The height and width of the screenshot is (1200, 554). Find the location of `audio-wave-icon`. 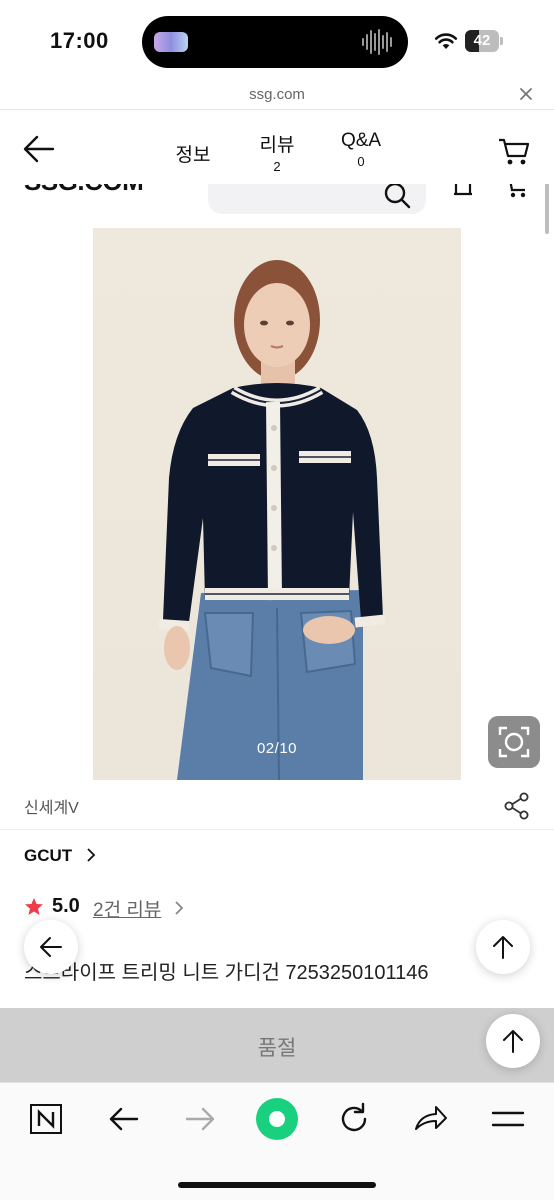

audio-wave-icon is located at coordinates (377, 42).